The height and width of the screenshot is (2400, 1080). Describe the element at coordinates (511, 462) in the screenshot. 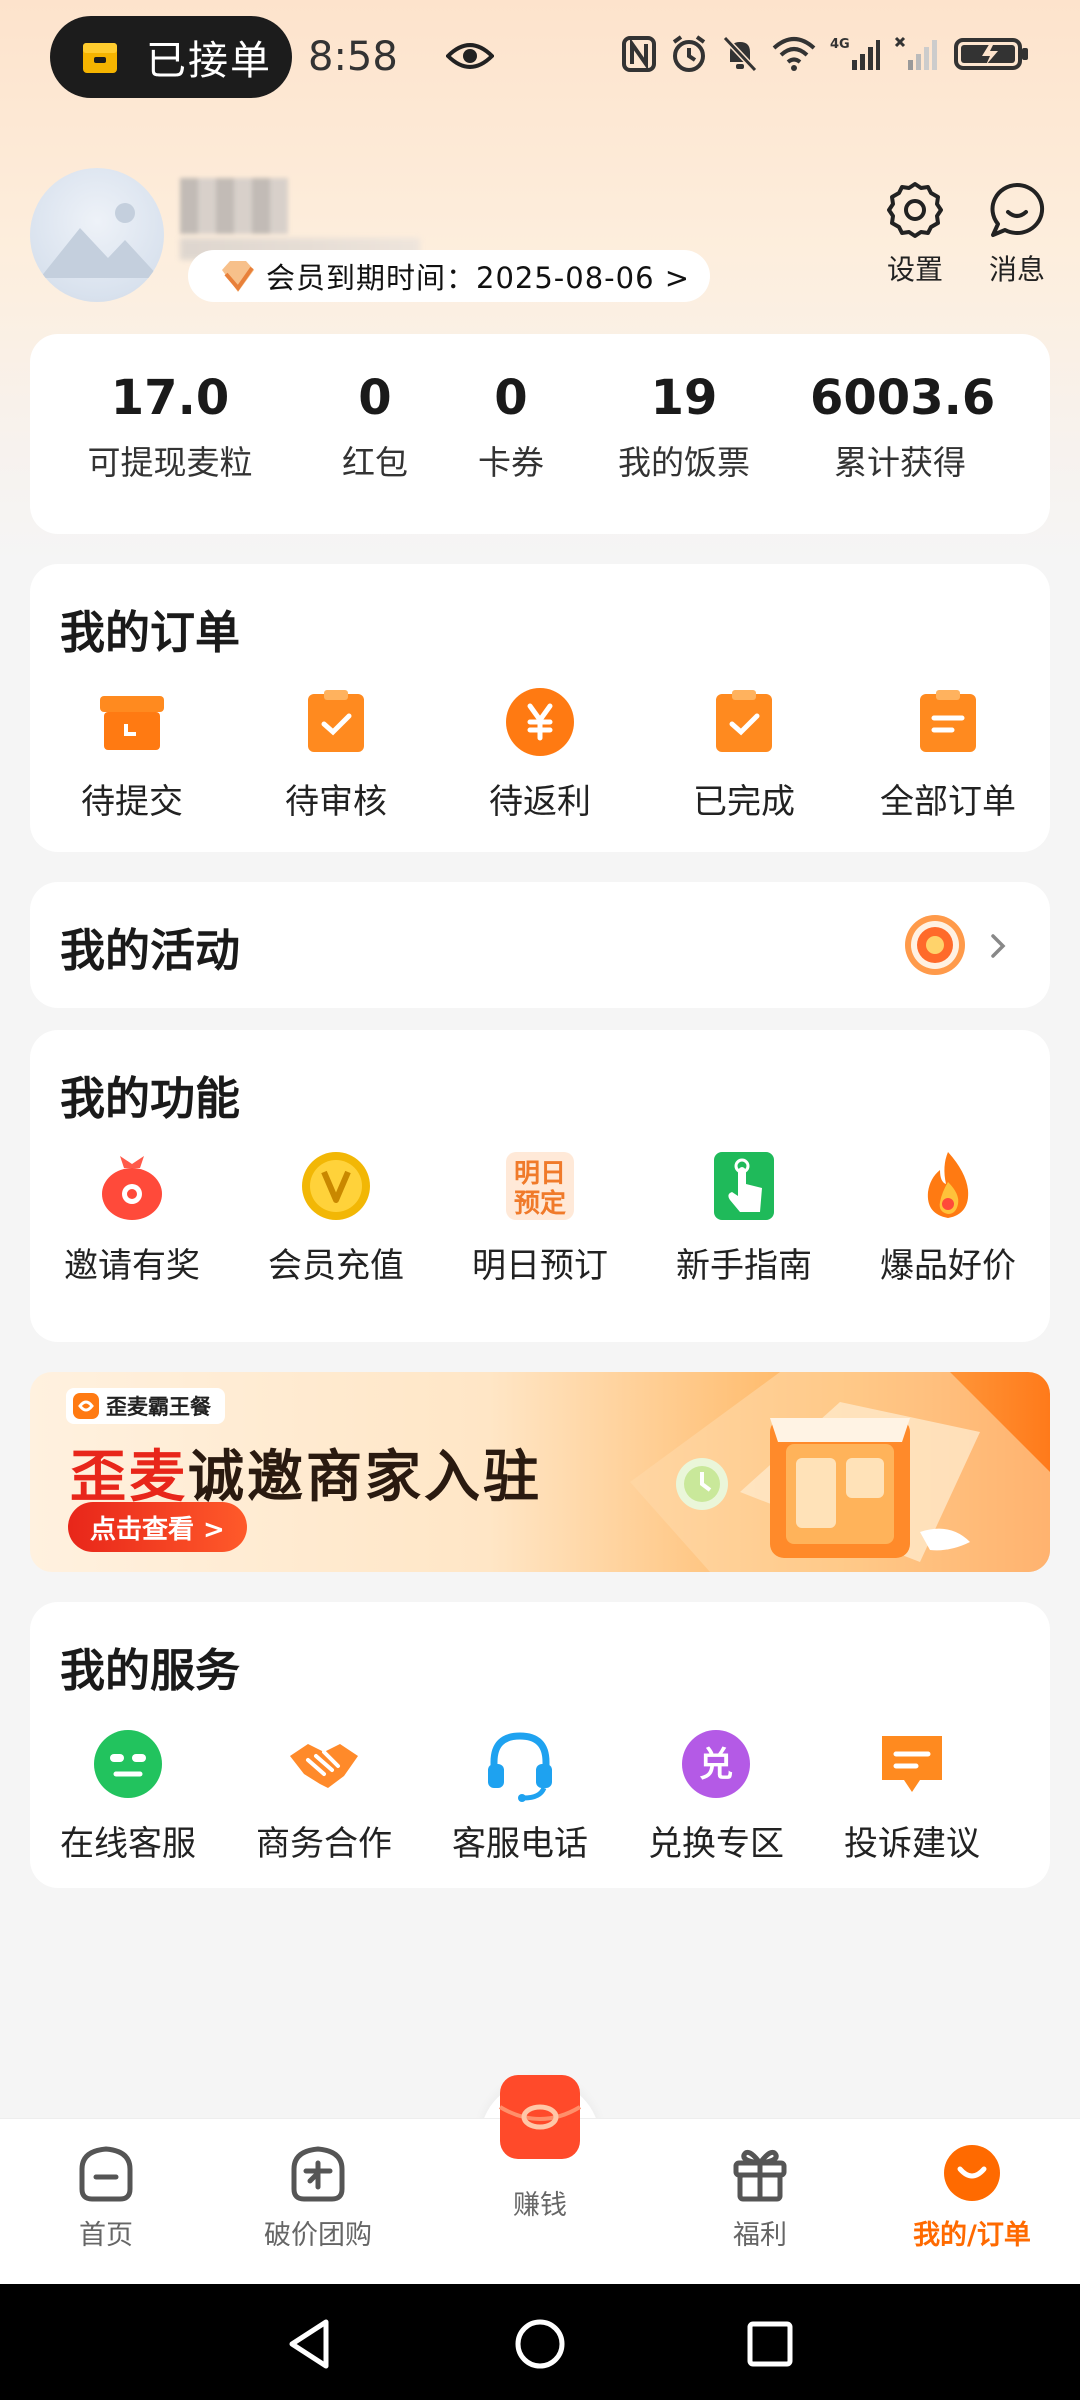

I see `stat-label: 卡券` at that location.